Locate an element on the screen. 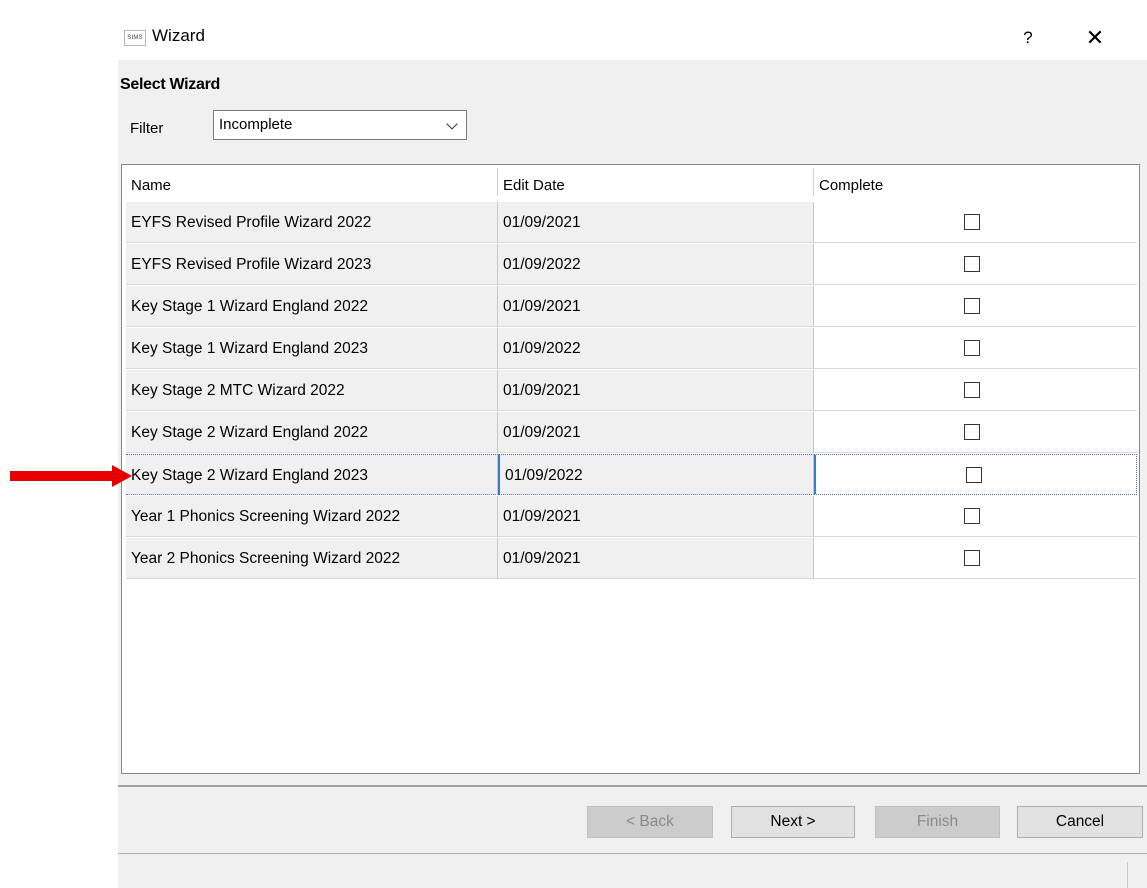 The height and width of the screenshot is (888, 1147). finish-button: Finish is located at coordinates (937, 822).